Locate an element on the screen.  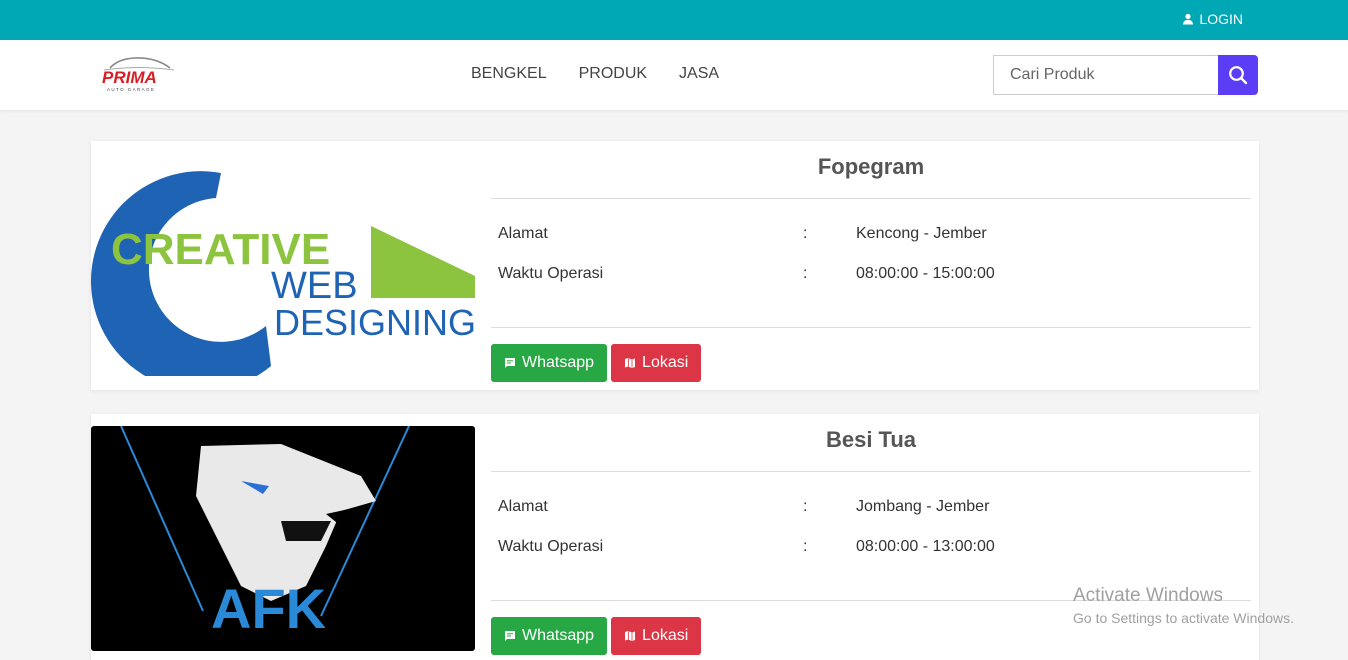
address-value: Jombang - Jember is located at coordinates (923, 506).